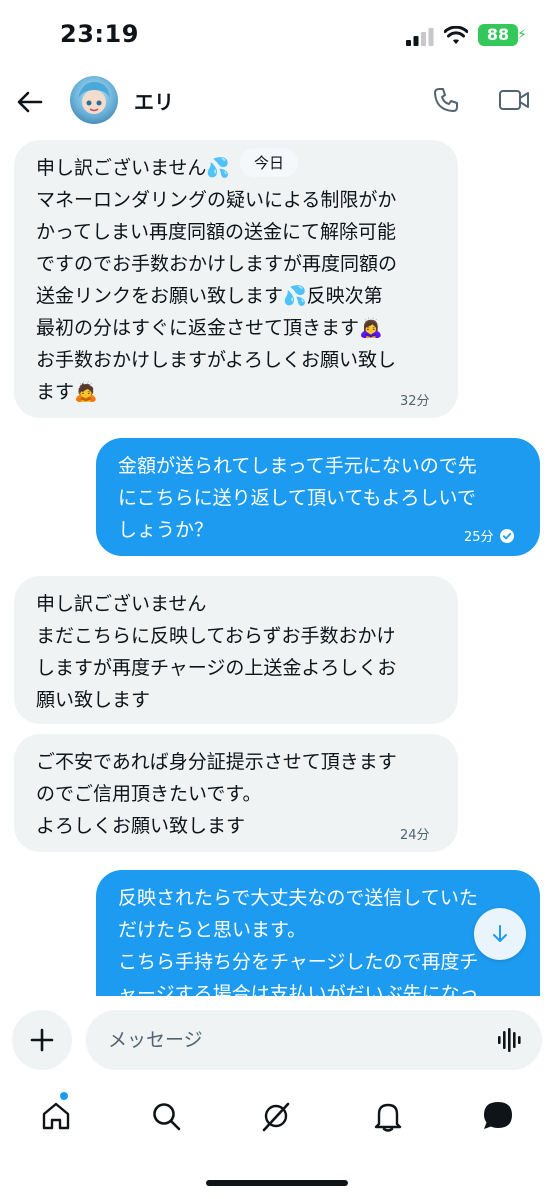 The width and height of the screenshot is (554, 1199). What do you see at coordinates (297, 466) in the screenshot?
I see `message-line: 金額が送られてしまって手元にないので先` at bounding box center [297, 466].